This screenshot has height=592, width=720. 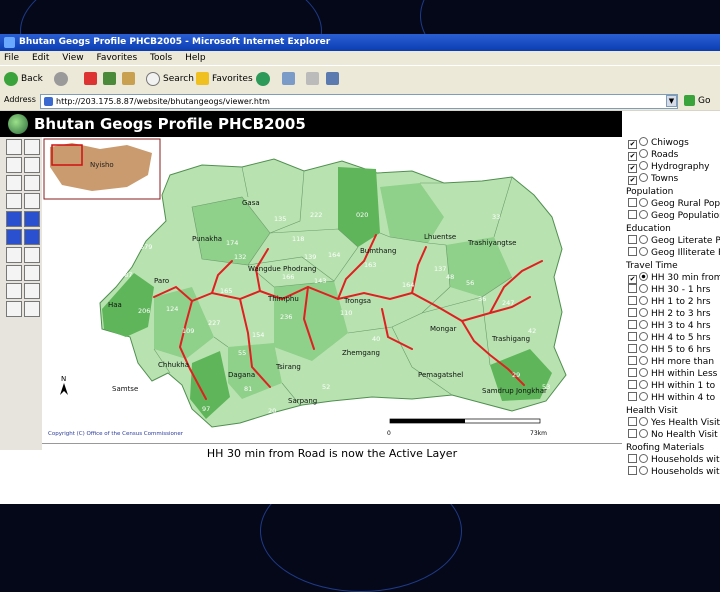 I want to click on layer-row: HH within 4 to, so click(x=668, y=398).